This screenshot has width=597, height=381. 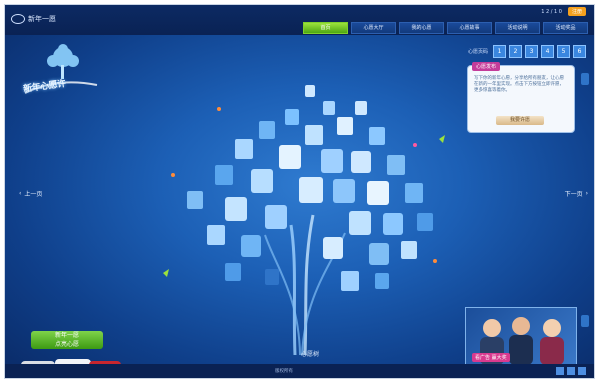 I want to click on share-icon, so click(x=560, y=371).